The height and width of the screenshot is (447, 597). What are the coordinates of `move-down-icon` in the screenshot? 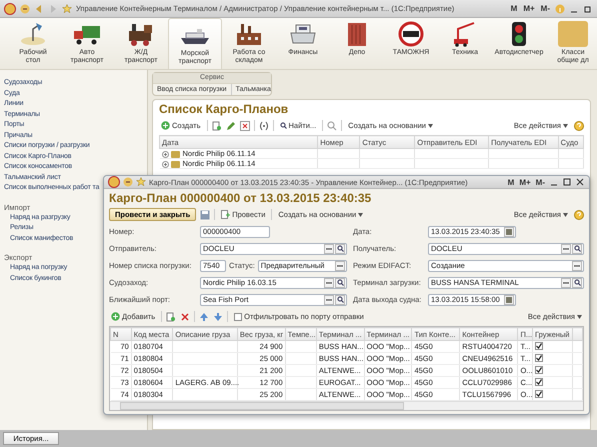 It's located at (218, 317).